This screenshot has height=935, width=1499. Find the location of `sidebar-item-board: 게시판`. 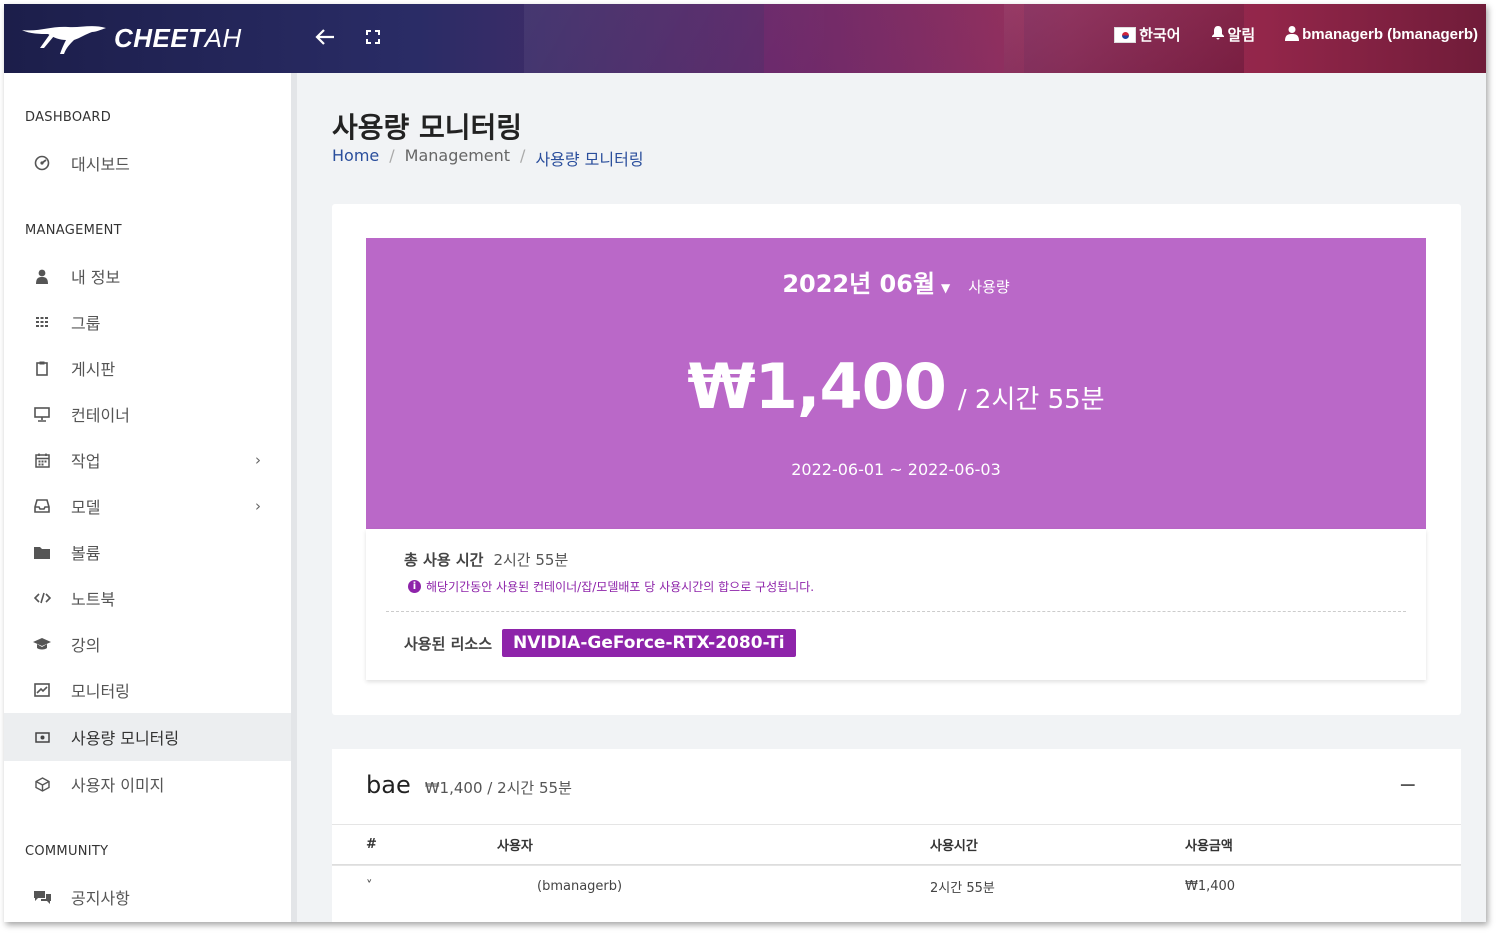

sidebar-item-board: 게시판 is located at coordinates (147, 368).